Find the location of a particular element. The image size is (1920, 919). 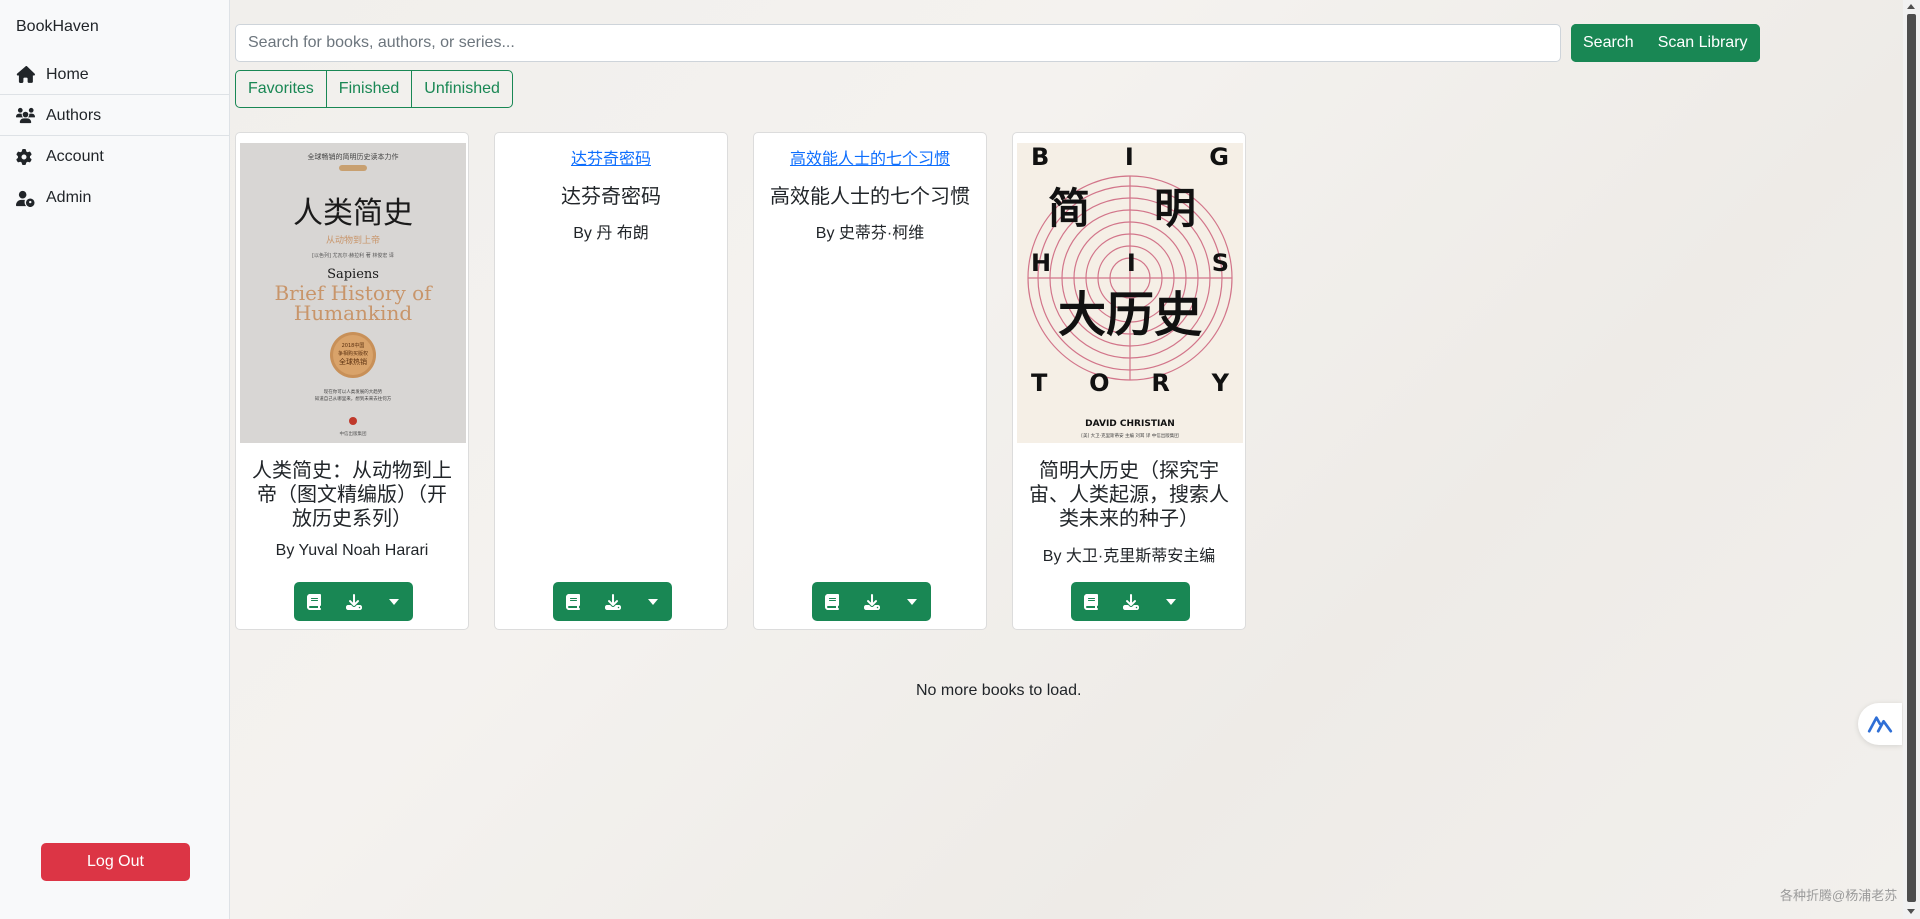

filter-group: Favorites Finished Unfinished is located at coordinates (374, 89).